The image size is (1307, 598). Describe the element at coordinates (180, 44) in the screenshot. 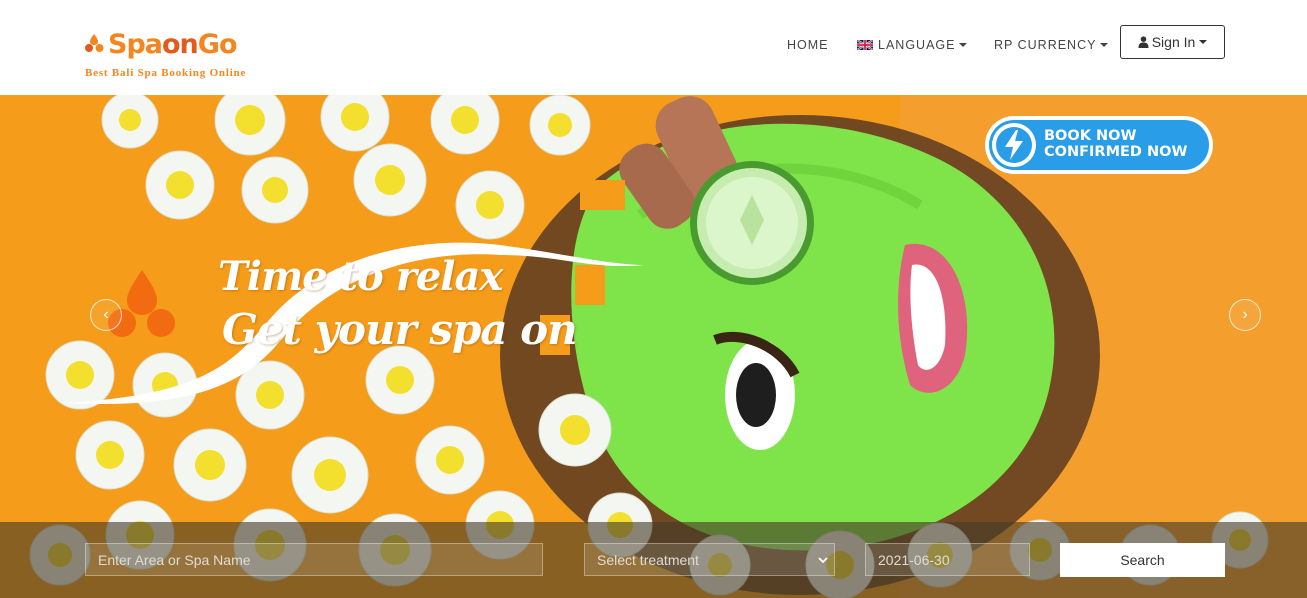

I see `logo-part-on: on` at that location.